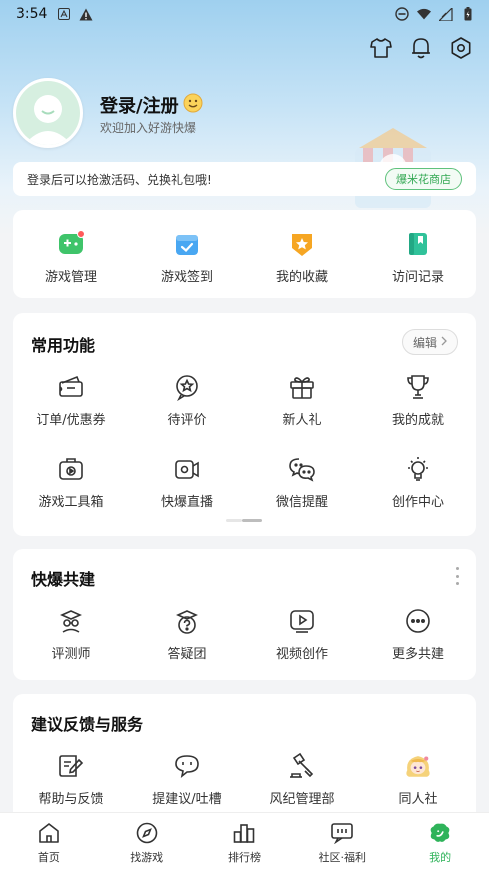 The image size is (489, 871). What do you see at coordinates (418, 621) in the screenshot?
I see `more-dots-icon` at bounding box center [418, 621].